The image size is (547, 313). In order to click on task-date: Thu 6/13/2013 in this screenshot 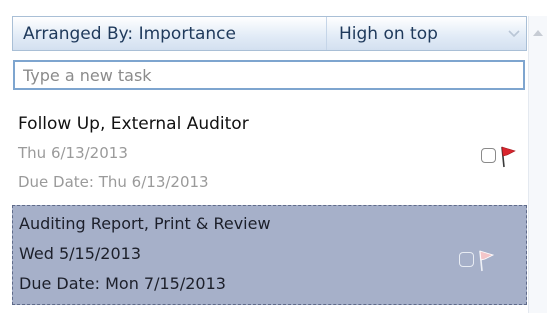, I will do `click(73, 153)`.